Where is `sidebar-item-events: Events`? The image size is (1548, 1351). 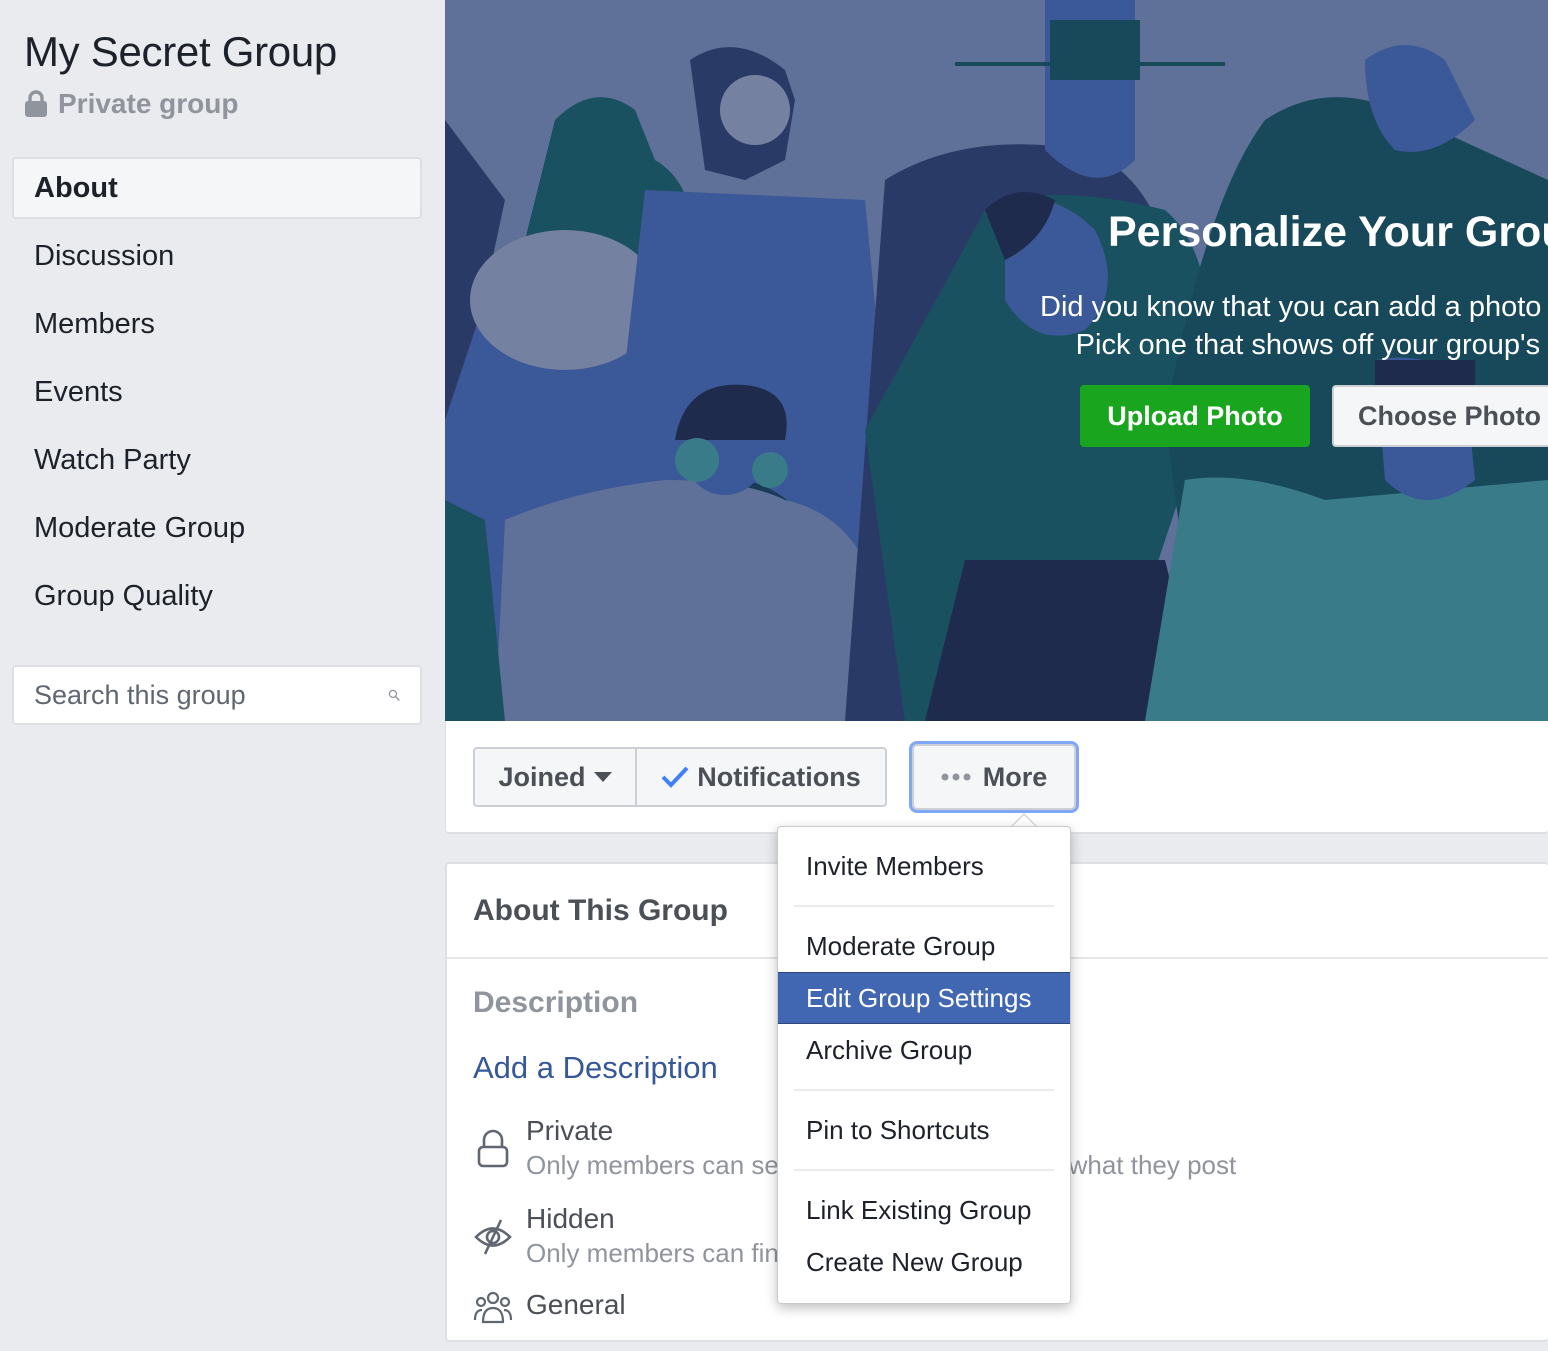 sidebar-item-events: Events is located at coordinates (217, 392).